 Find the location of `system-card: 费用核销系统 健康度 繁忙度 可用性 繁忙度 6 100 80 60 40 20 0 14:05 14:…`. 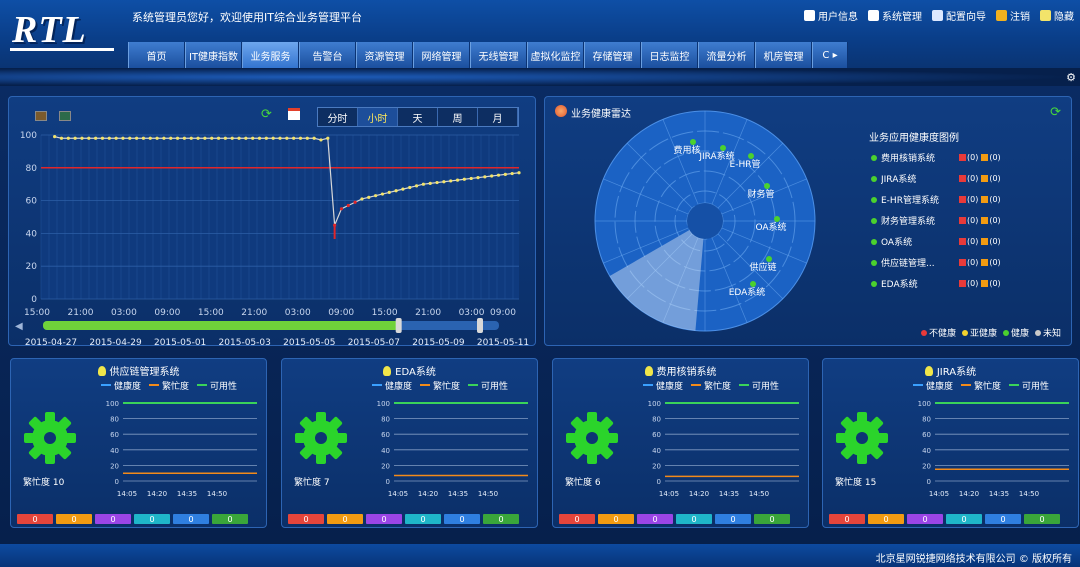

system-card: 费用核销系统 健康度 繁忙度 可用性 繁忙度 6 100 80 60 40 20 0 14:05 14:… is located at coordinates (680, 443).